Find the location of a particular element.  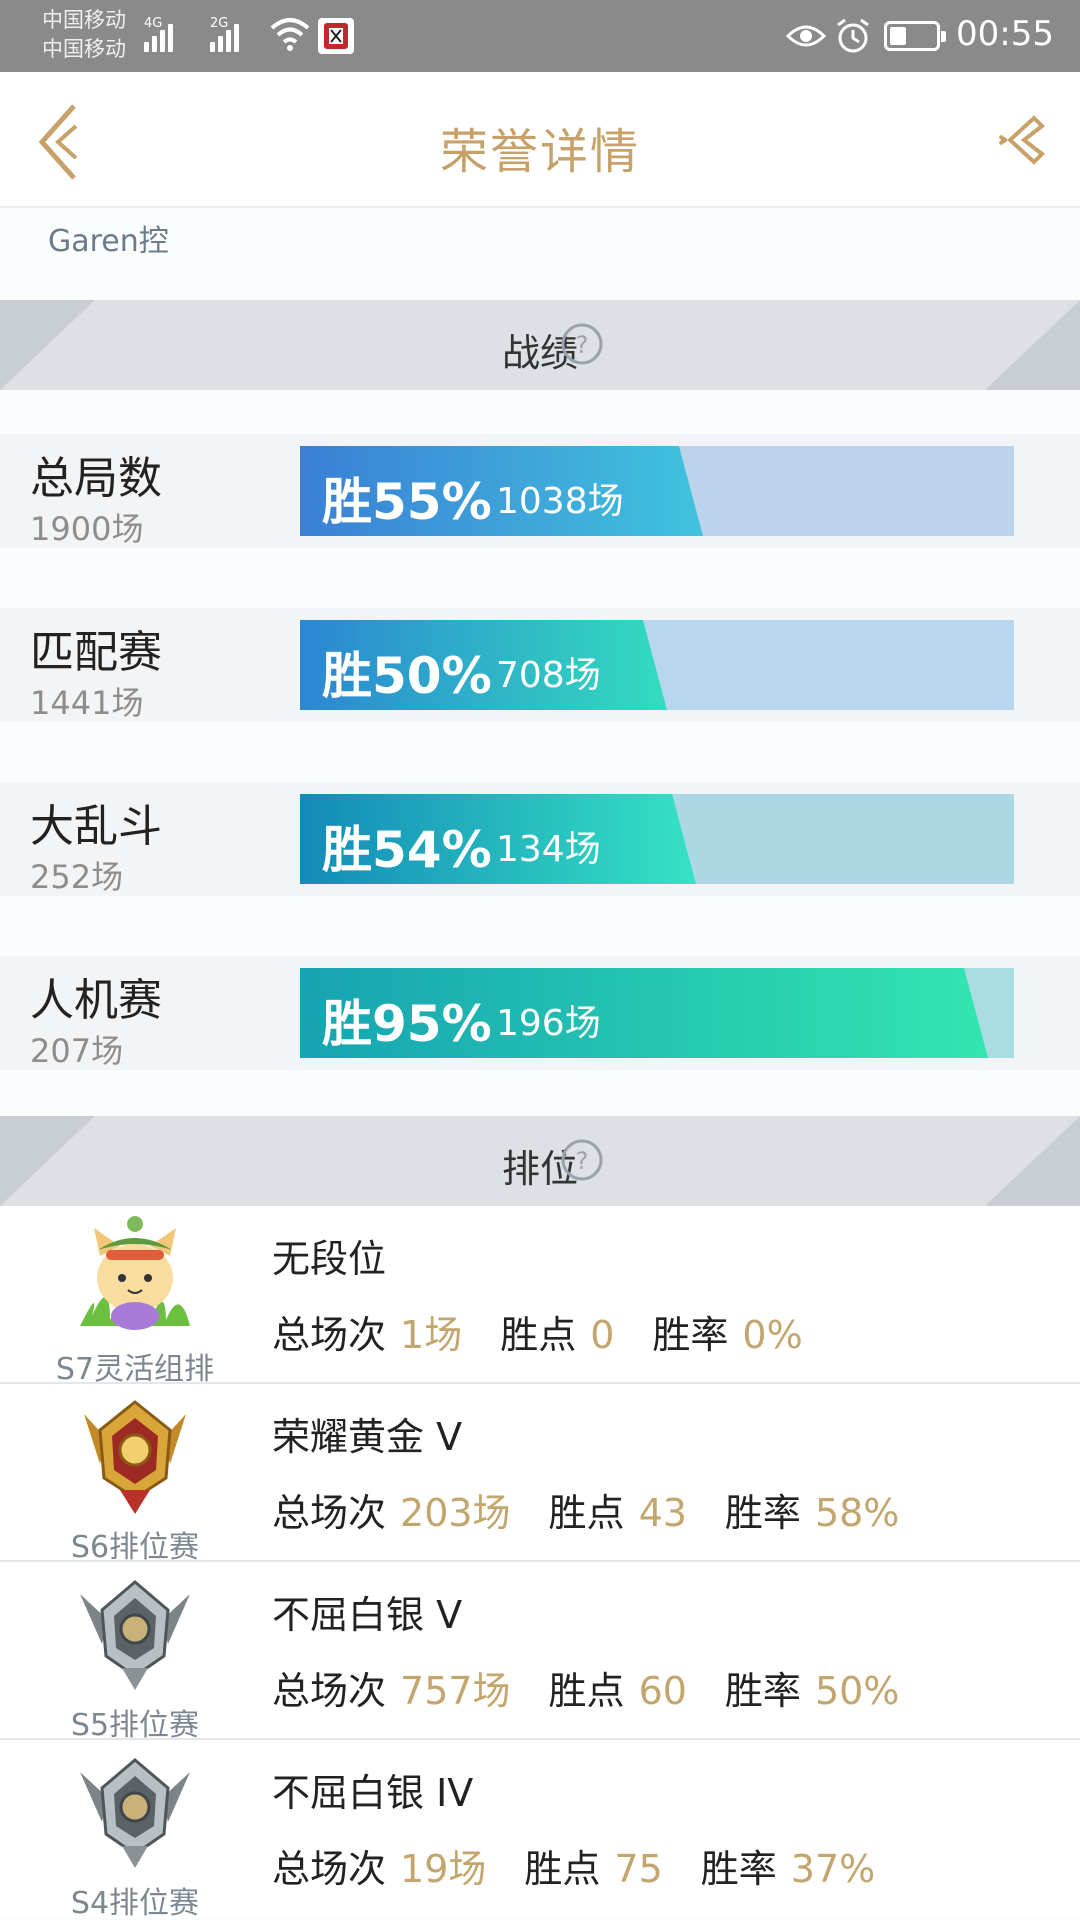

record-section-title: 战绩 is located at coordinates (539, 353).